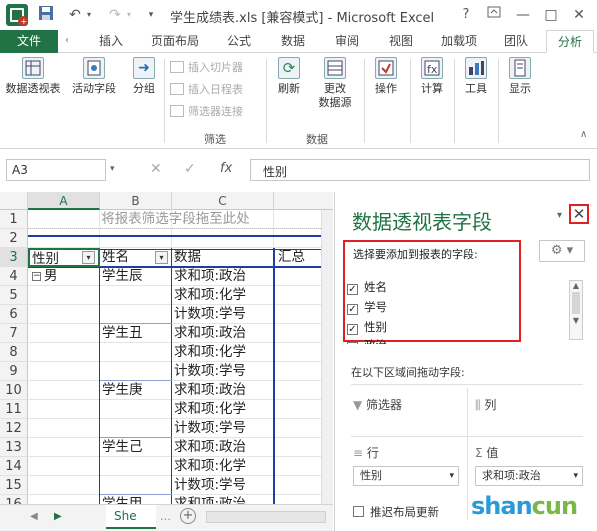 The image size is (597, 531). I want to click on tab-page-layout: 页面布局, so click(175, 41).